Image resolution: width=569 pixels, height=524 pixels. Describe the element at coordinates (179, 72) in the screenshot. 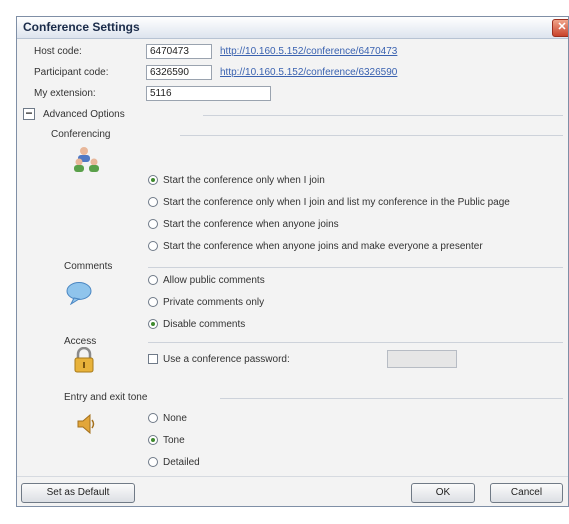

I see `participant-code-field: 6326590` at that location.